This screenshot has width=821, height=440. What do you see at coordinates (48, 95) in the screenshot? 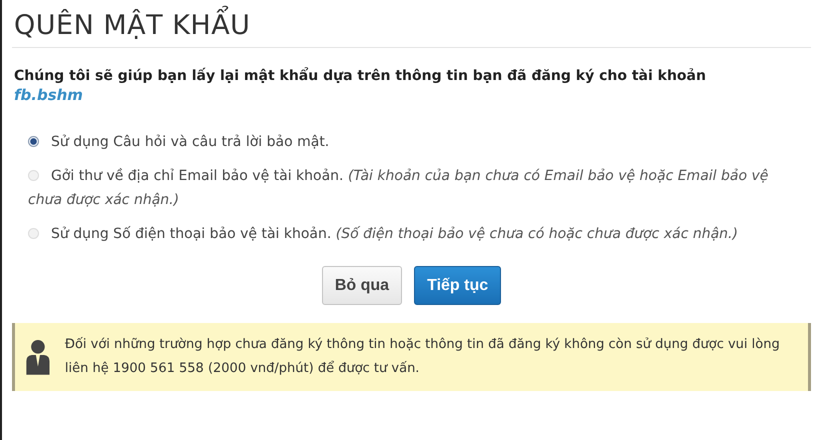
I see `account-name: fb.bshm` at bounding box center [48, 95].